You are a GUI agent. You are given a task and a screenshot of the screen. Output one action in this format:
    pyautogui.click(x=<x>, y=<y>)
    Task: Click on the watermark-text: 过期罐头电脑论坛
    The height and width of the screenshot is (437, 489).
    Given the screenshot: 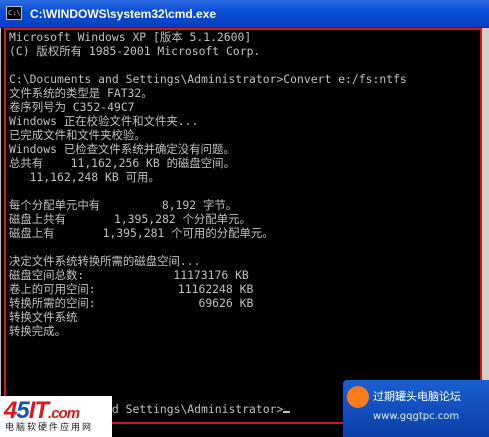 What is the action you would take?
    pyautogui.click(x=417, y=396)
    